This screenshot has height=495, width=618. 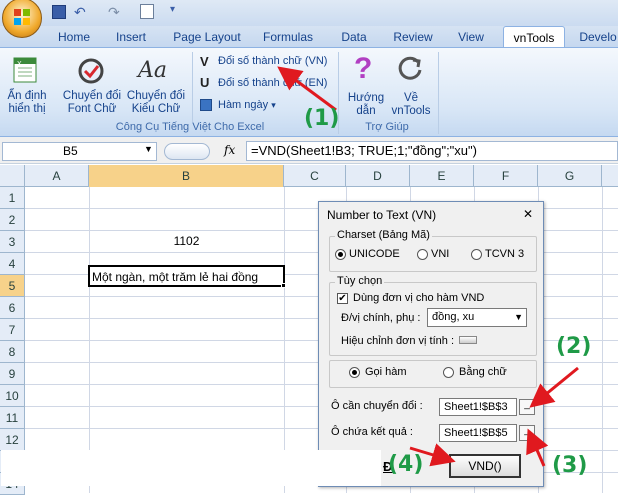 I want to click on annotation-3: (3), so click(x=570, y=465).